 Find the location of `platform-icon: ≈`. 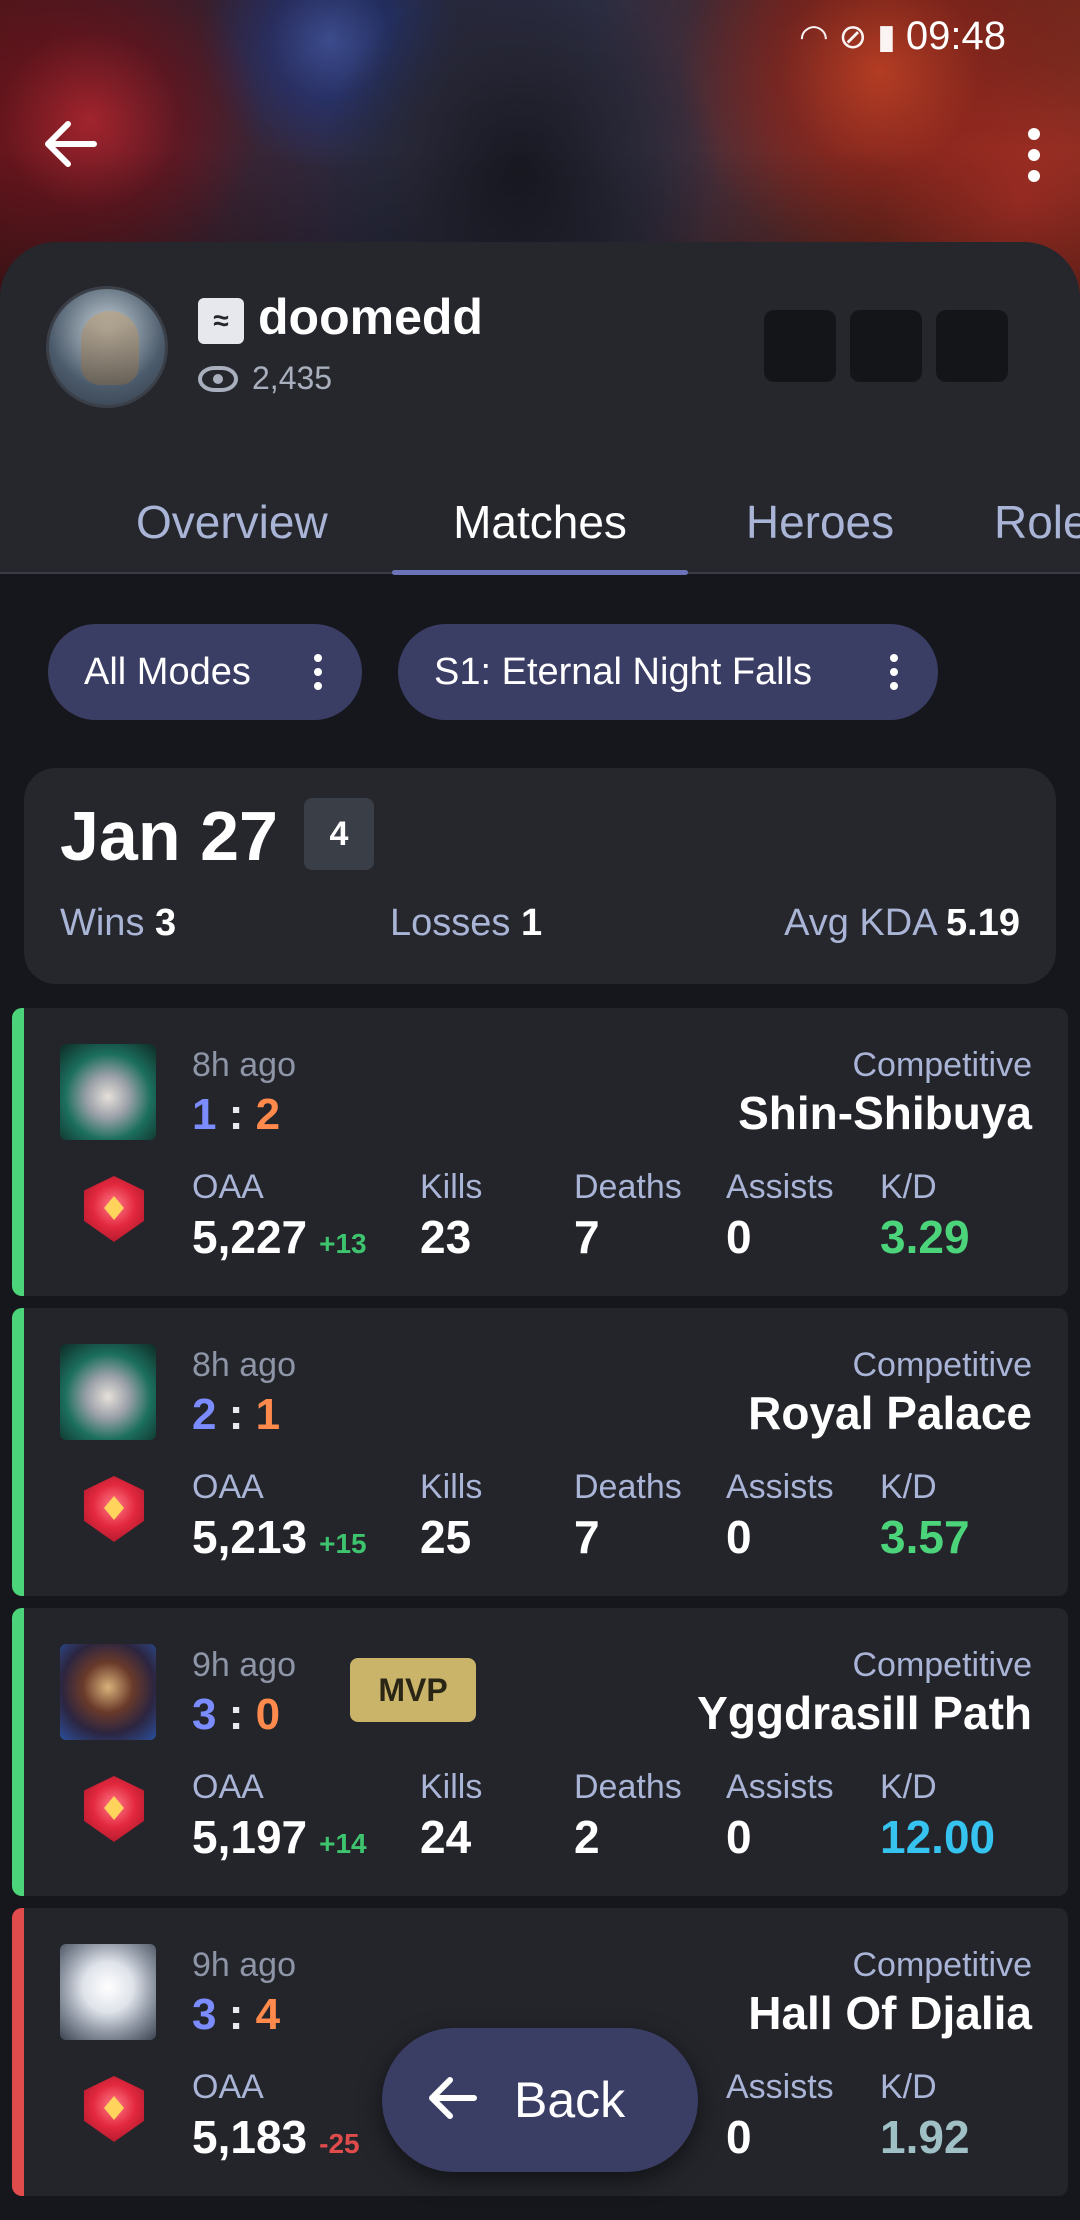

platform-icon: ≈ is located at coordinates (221, 321).